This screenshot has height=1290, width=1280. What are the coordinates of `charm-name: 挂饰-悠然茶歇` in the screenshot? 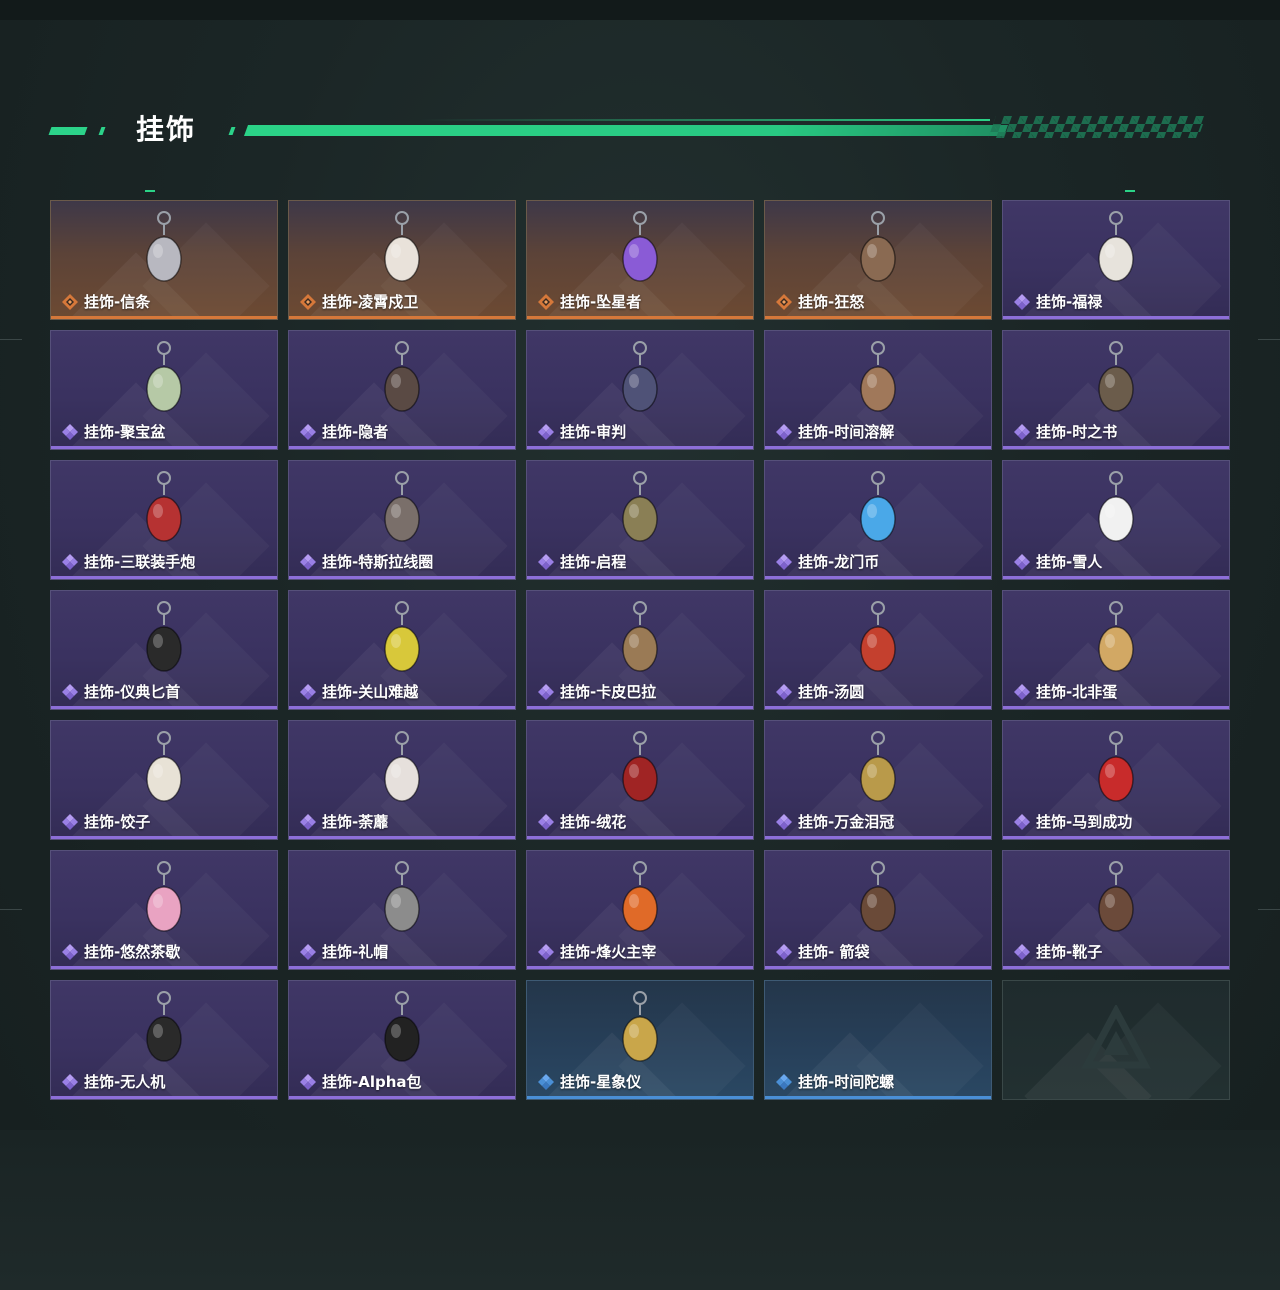 It's located at (132, 952).